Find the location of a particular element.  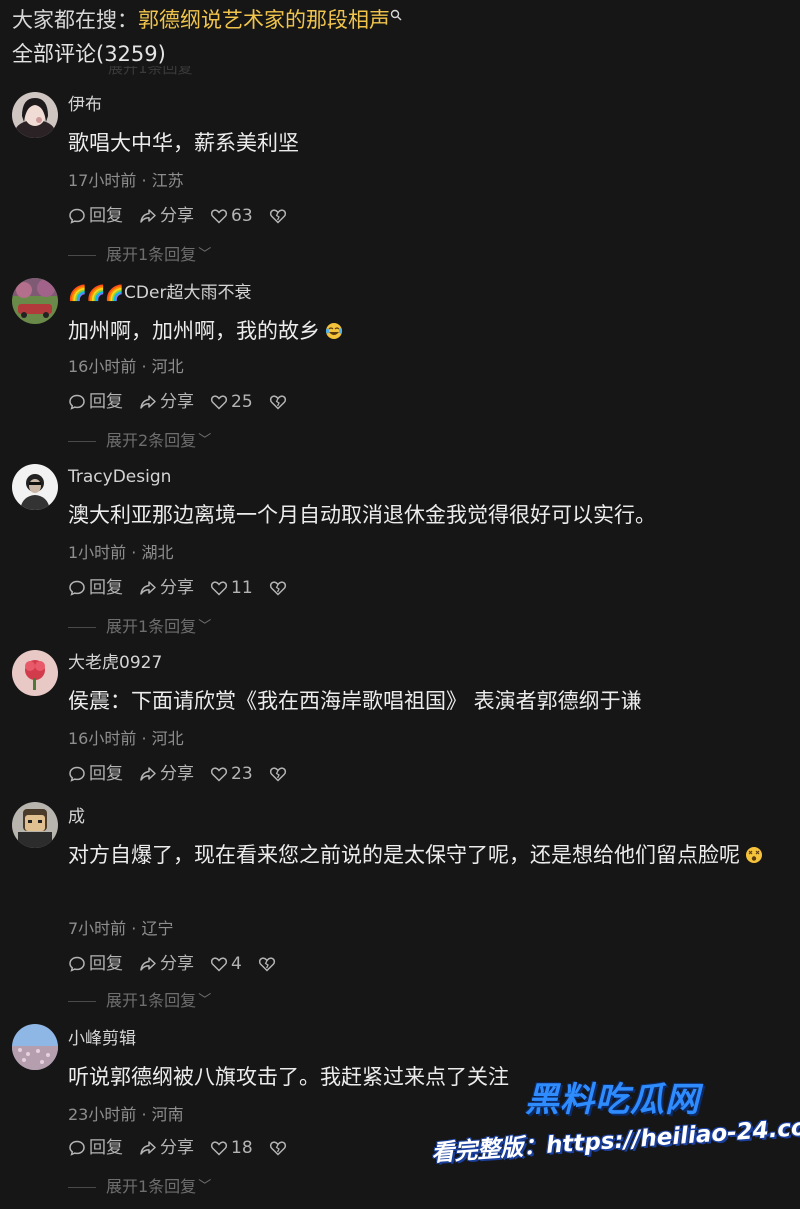

like-button: 23 is located at coordinates (231, 774).